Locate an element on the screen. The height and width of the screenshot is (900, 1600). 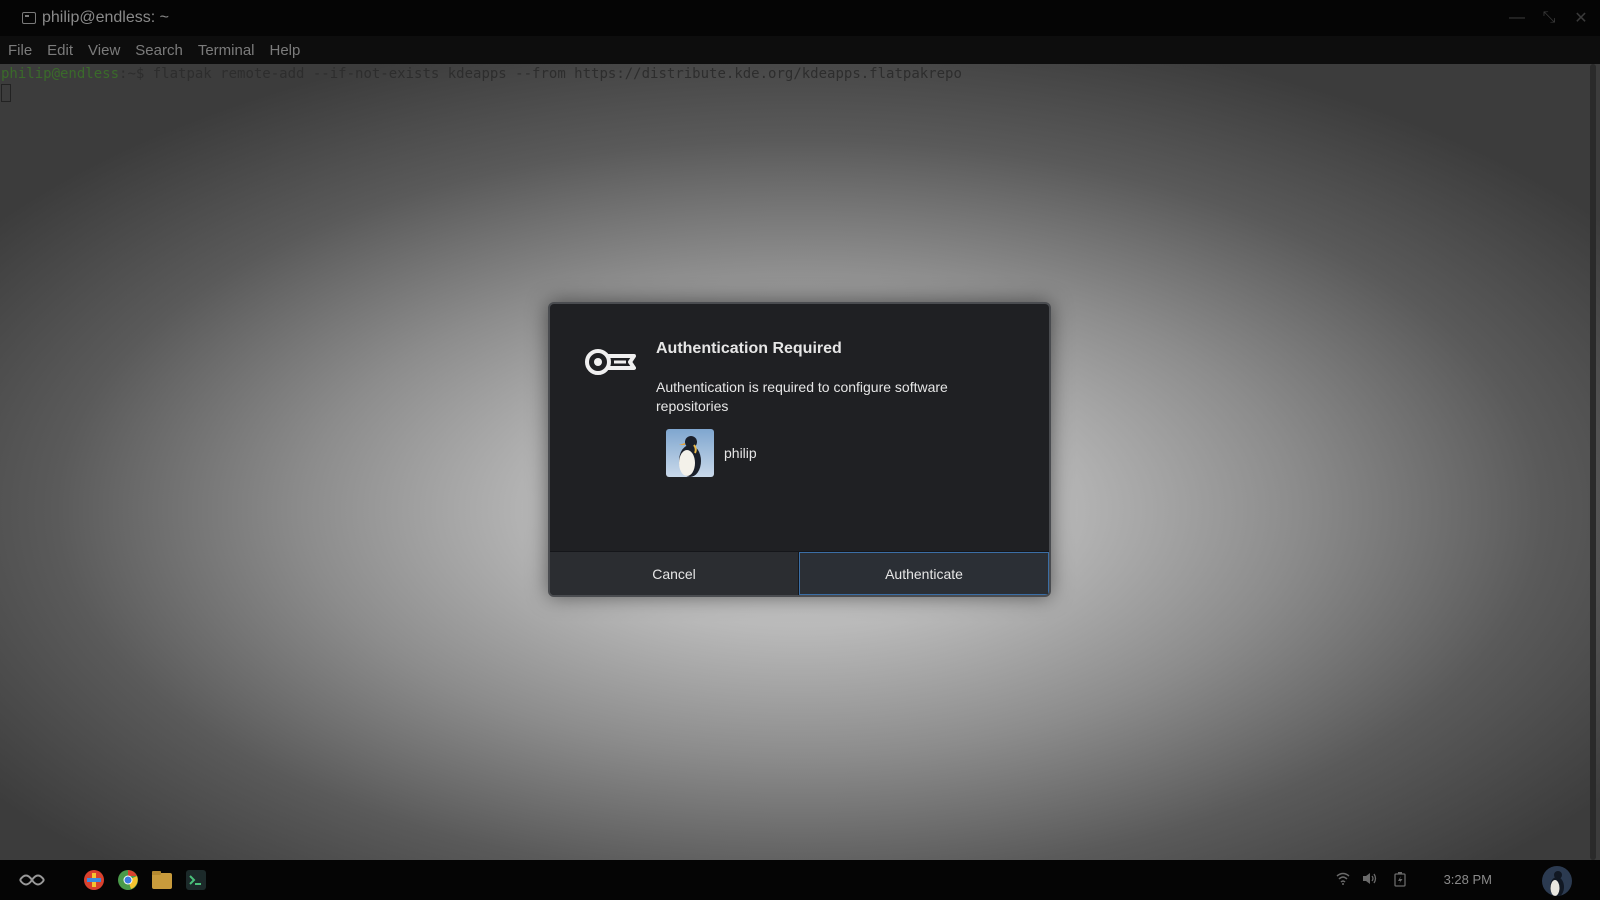
menu-terminal: Terminal is located at coordinates (226, 50).